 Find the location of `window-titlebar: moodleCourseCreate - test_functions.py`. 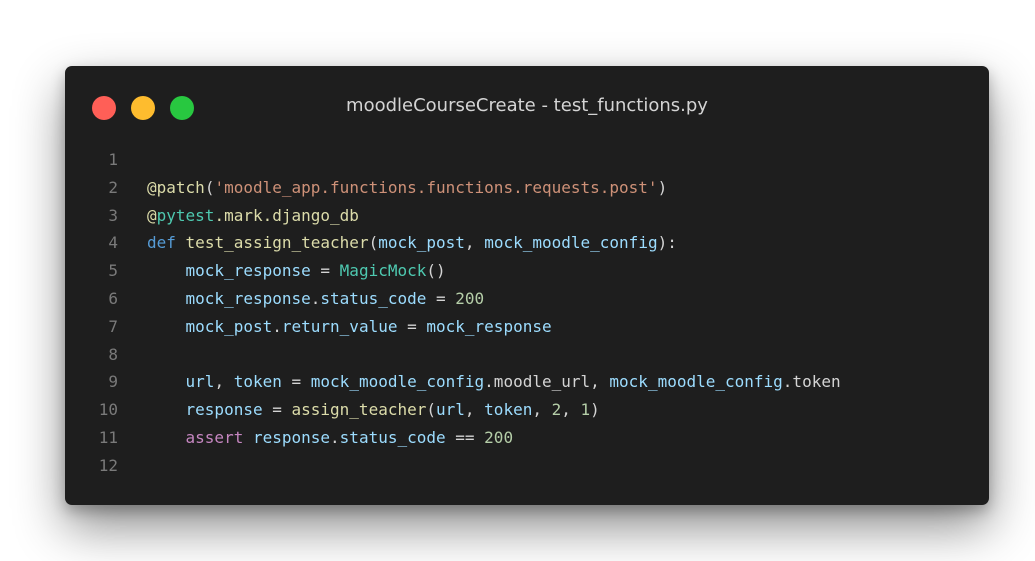

window-titlebar: moodleCourseCreate - test_functions.py is located at coordinates (527, 108).